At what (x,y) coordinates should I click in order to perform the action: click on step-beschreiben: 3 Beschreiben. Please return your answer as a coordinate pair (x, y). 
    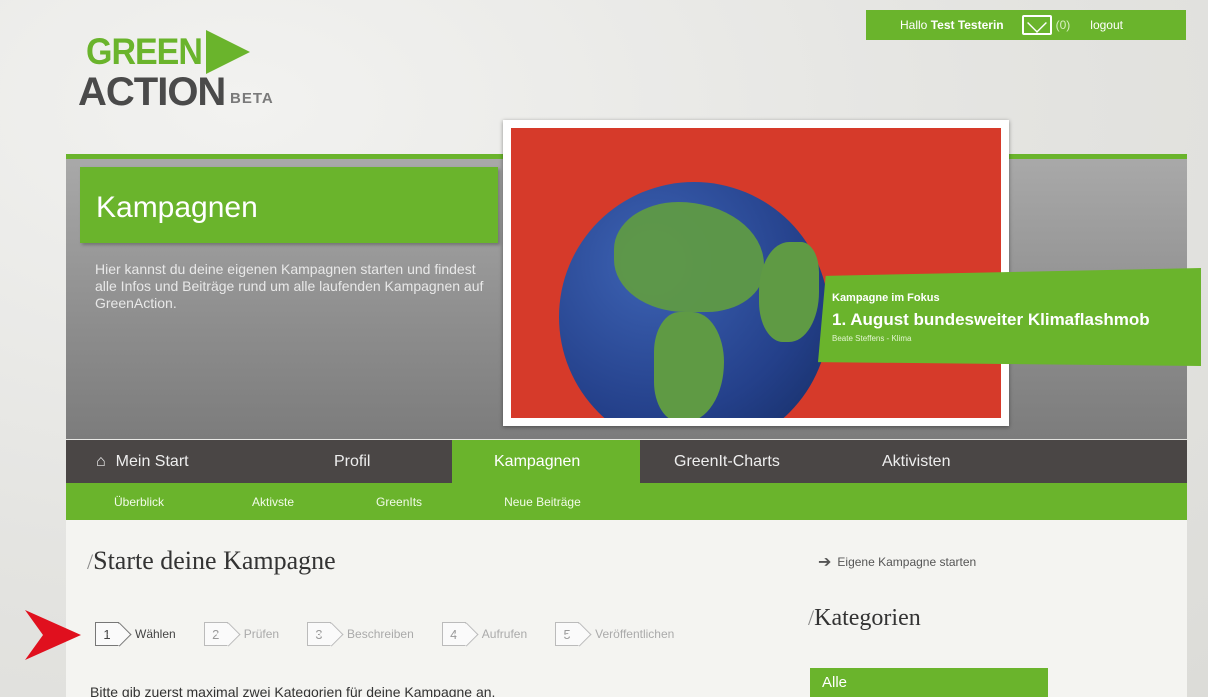
    Looking at the image, I should click on (360, 634).